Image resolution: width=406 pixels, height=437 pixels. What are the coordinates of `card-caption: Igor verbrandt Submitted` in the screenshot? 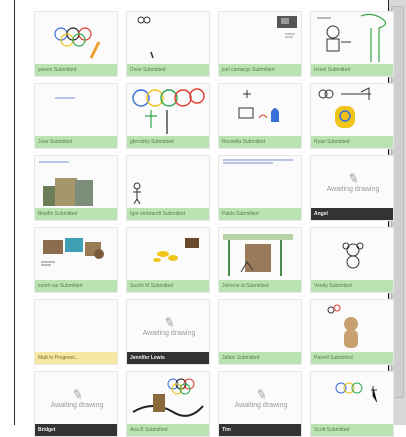 It's located at (168, 214).